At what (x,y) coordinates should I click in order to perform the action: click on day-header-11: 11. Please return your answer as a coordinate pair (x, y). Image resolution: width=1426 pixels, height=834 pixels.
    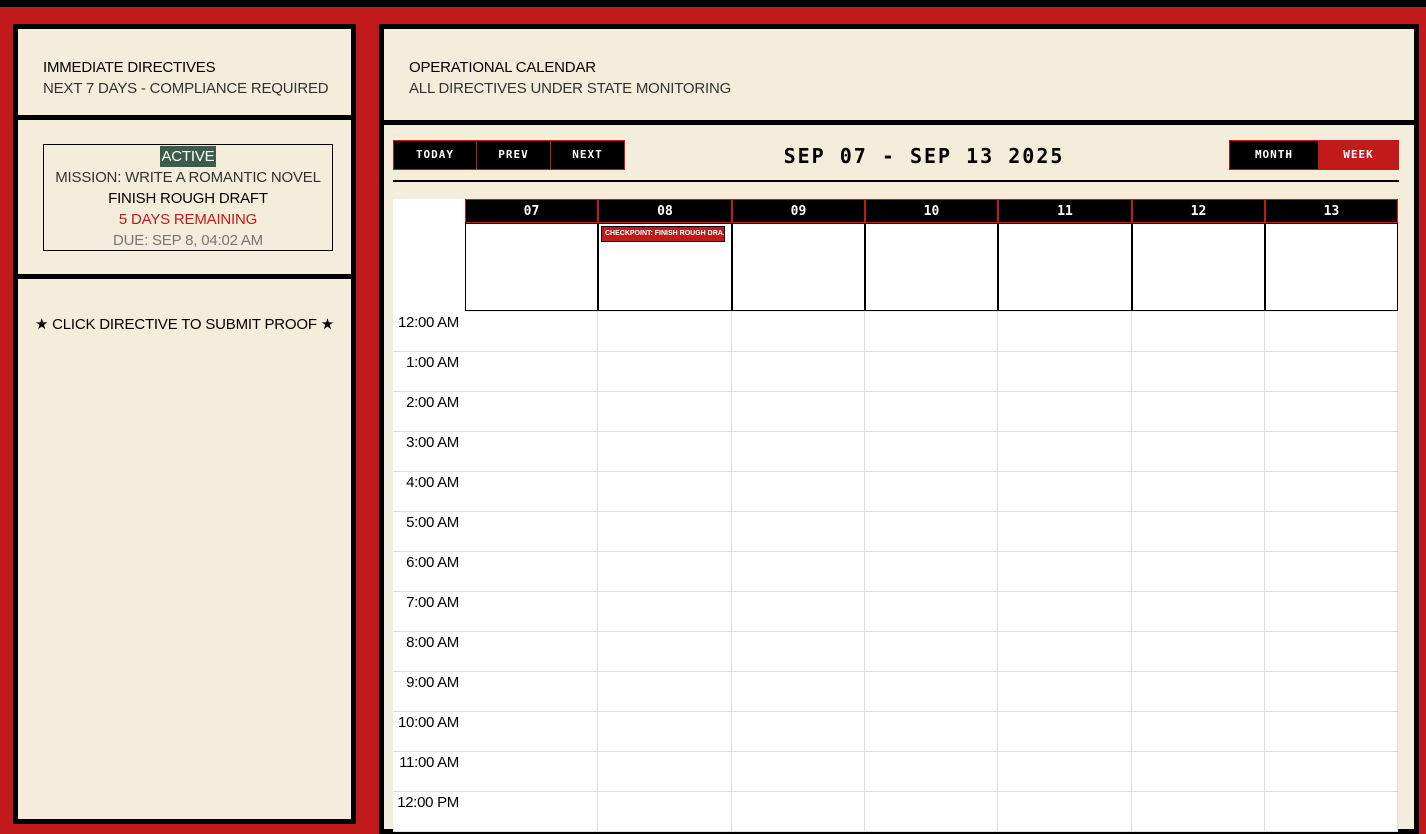
    Looking at the image, I should click on (1065, 211).